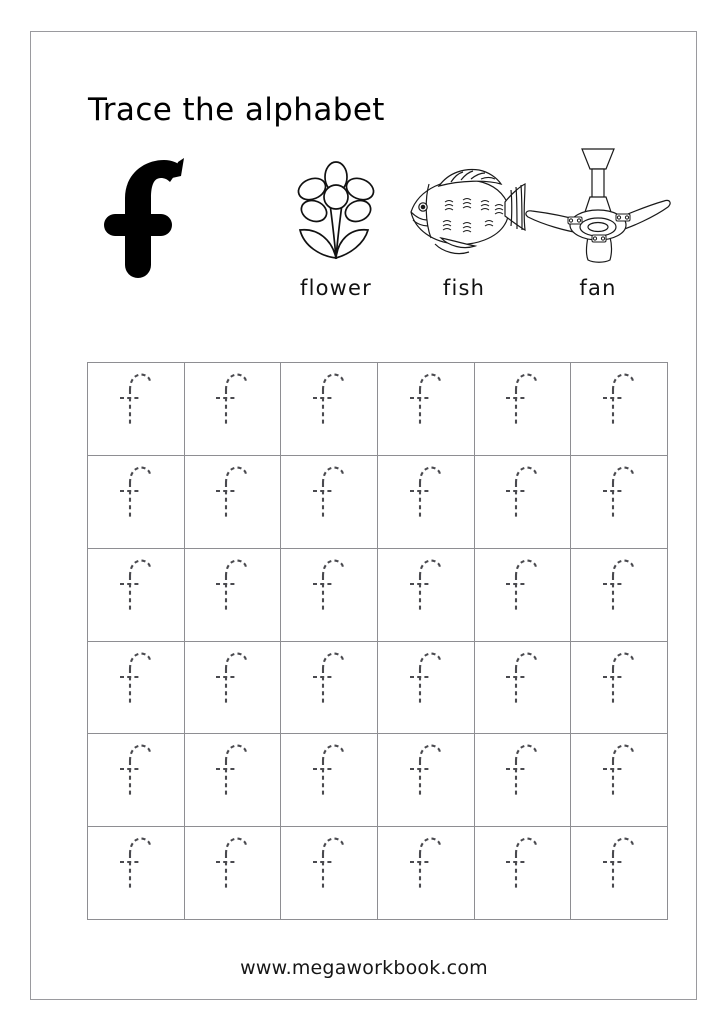 The image size is (728, 1030). I want to click on picture-label-flower: flower, so click(335, 288).